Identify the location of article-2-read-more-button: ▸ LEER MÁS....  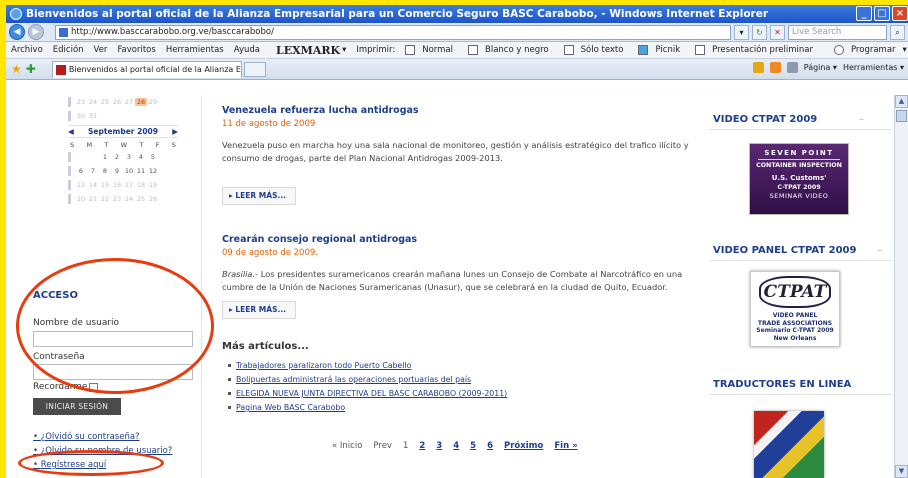
(259, 310).